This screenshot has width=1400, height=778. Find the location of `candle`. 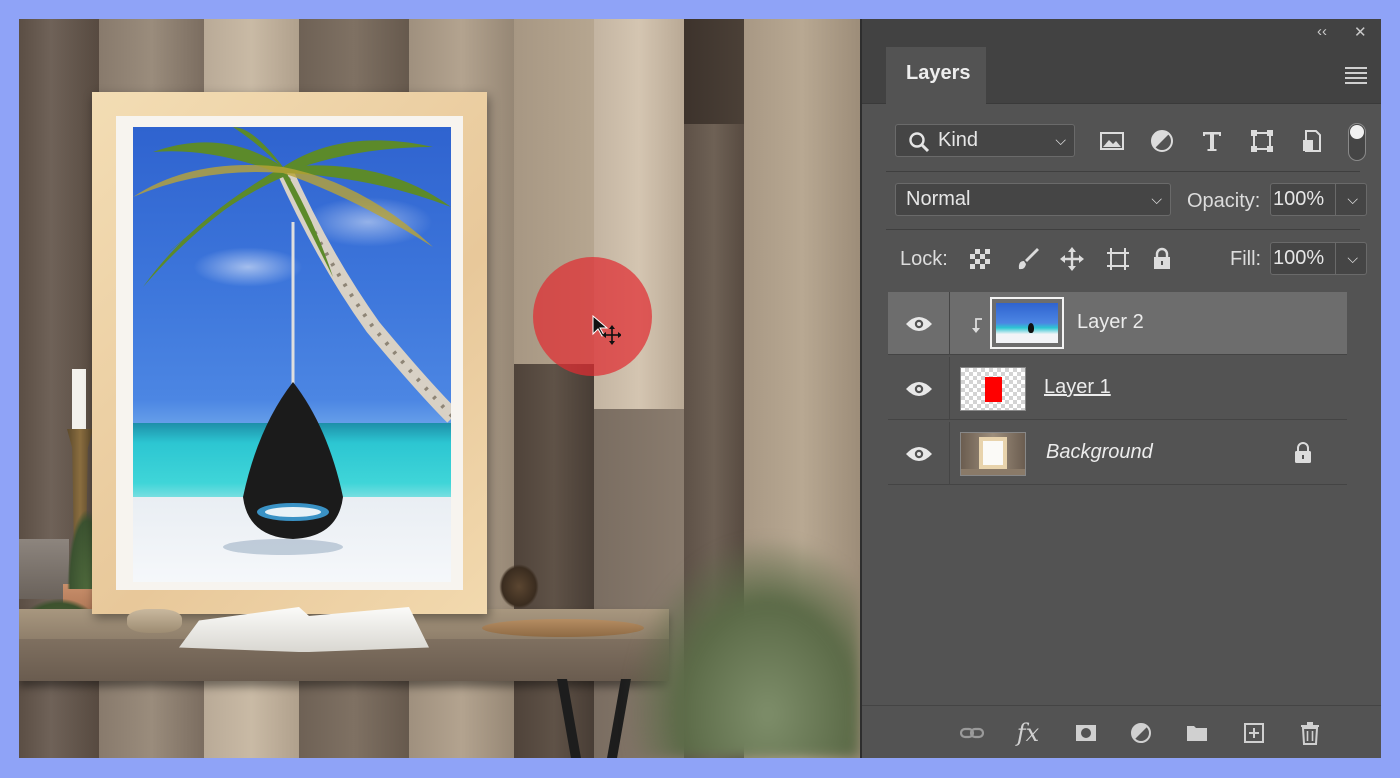

candle is located at coordinates (79, 400).